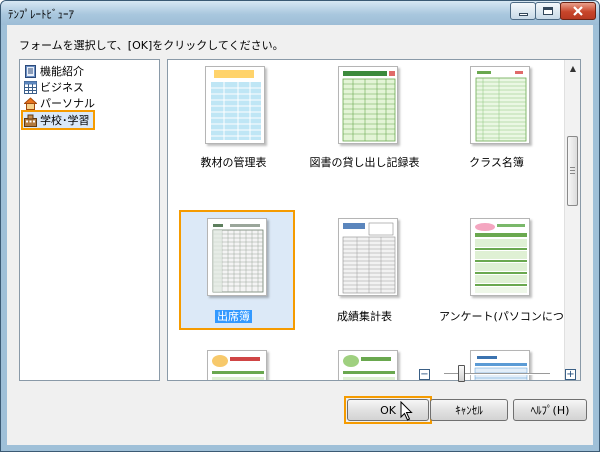  What do you see at coordinates (62, 87) in the screenshot?
I see `category-label: ビジネス` at bounding box center [62, 87].